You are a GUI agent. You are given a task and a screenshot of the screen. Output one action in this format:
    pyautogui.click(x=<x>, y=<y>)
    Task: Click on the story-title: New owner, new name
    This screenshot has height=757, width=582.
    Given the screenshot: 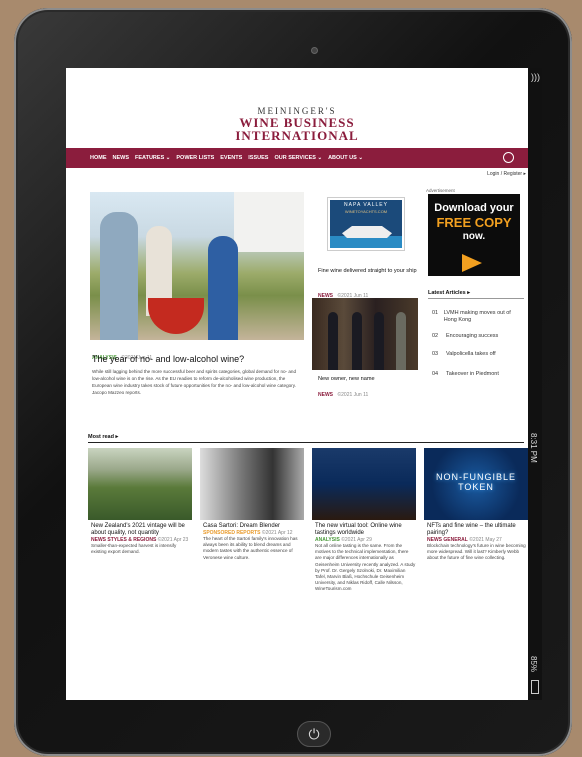 What is the action you would take?
    pyautogui.click(x=368, y=379)
    